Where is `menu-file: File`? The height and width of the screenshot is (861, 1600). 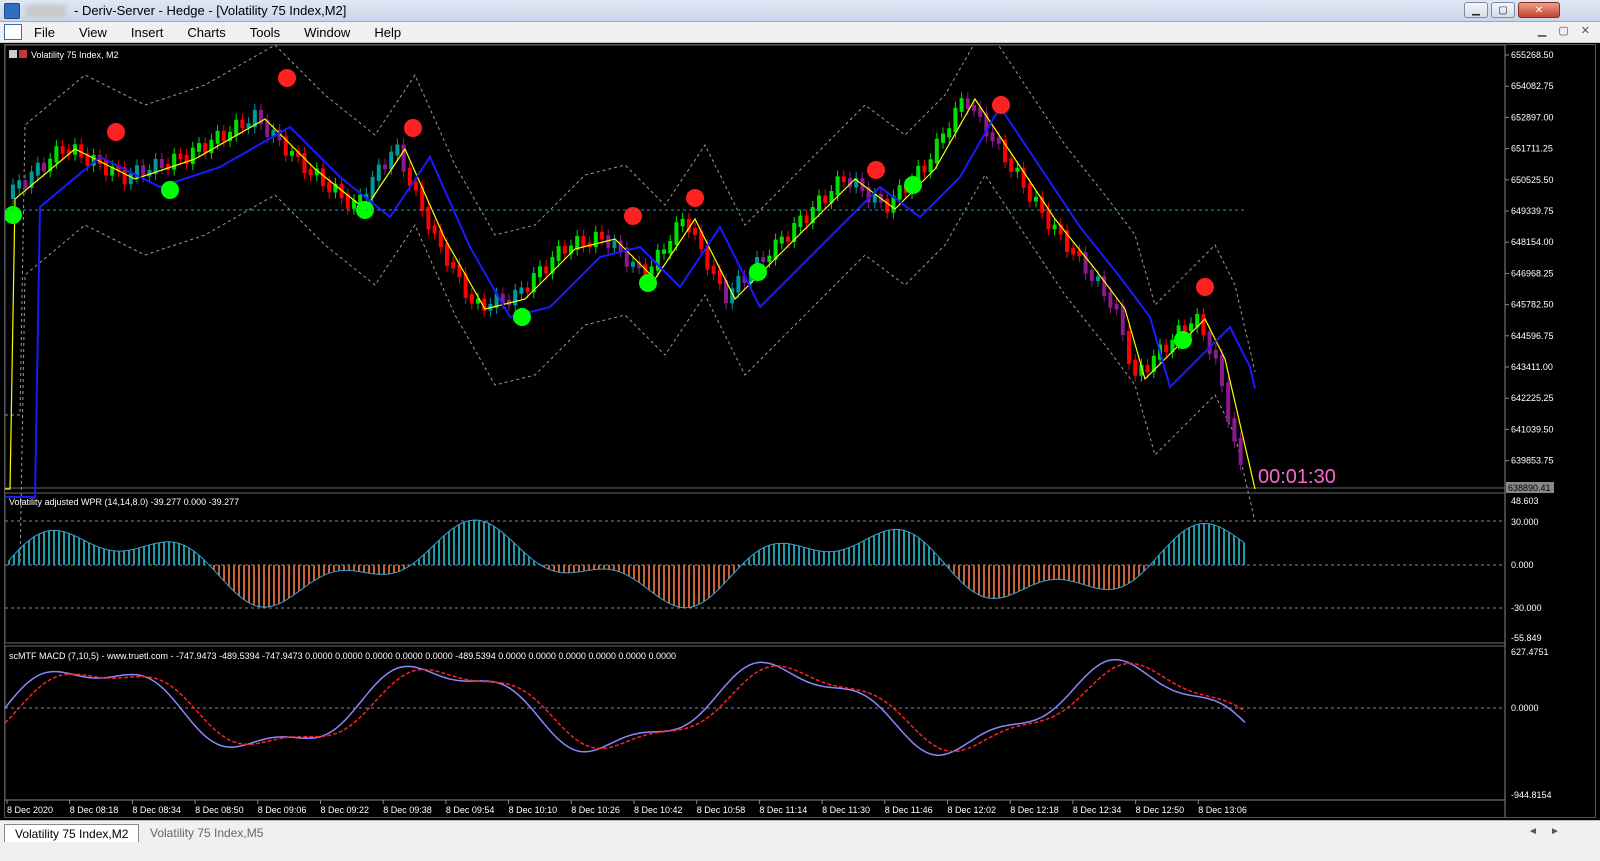
menu-file: File is located at coordinates (44, 32).